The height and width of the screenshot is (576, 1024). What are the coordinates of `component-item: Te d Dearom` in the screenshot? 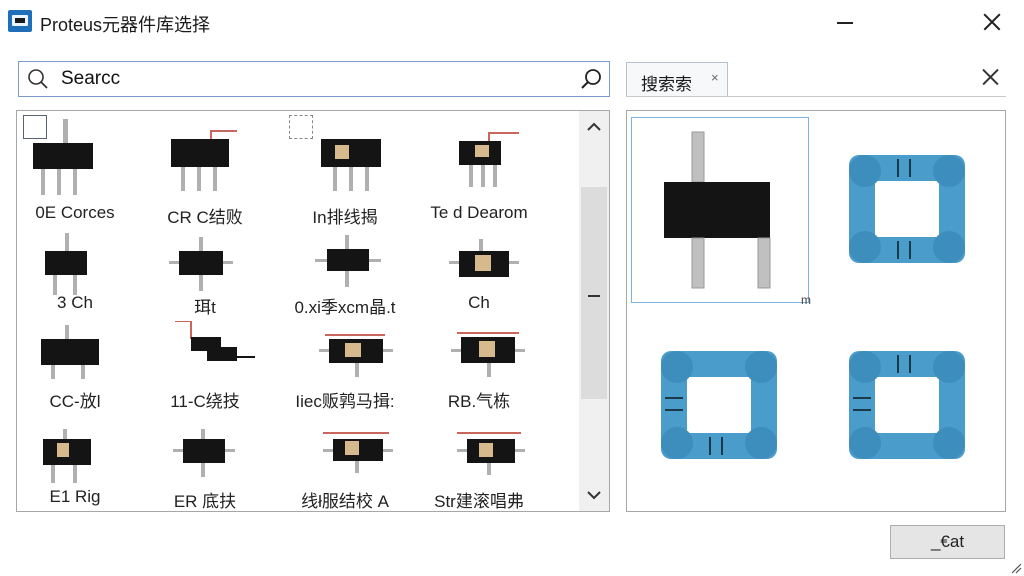 It's located at (479, 169).